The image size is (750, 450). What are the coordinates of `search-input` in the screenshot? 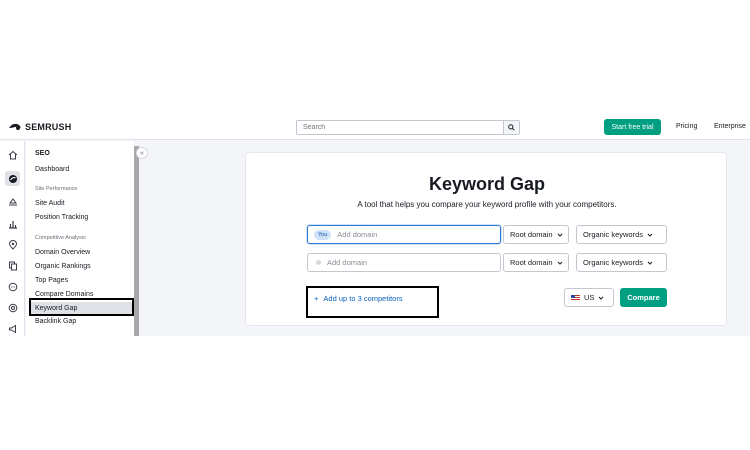 It's located at (400, 127).